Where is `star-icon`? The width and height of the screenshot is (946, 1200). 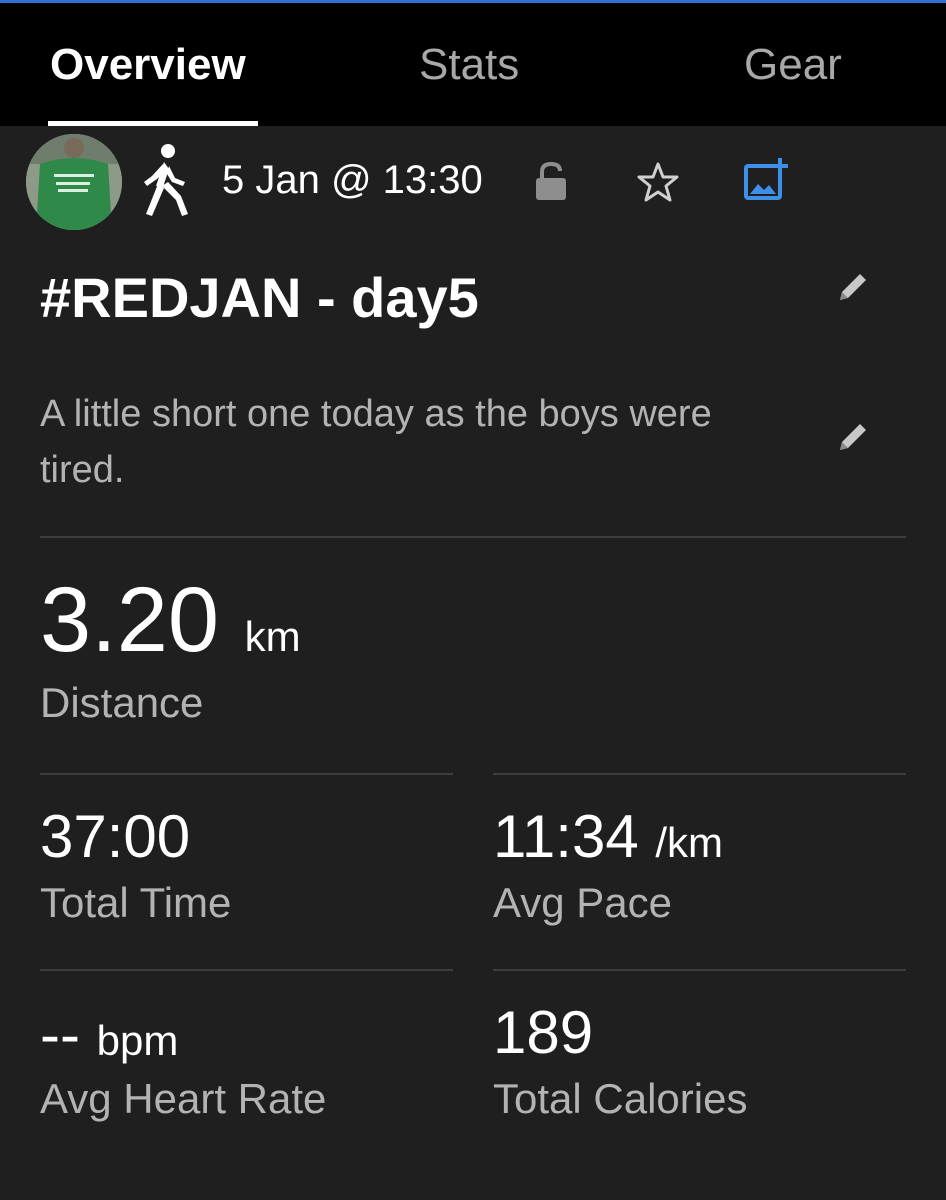
star-icon is located at coordinates (658, 182).